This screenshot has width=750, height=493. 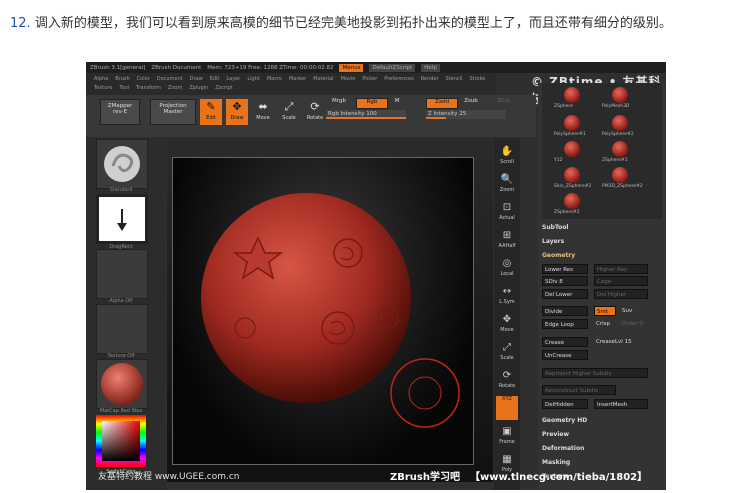 What do you see at coordinates (573, 186) in the screenshot?
I see `tool-thumb-label: Skin_ZSphere#2` at bounding box center [573, 186].